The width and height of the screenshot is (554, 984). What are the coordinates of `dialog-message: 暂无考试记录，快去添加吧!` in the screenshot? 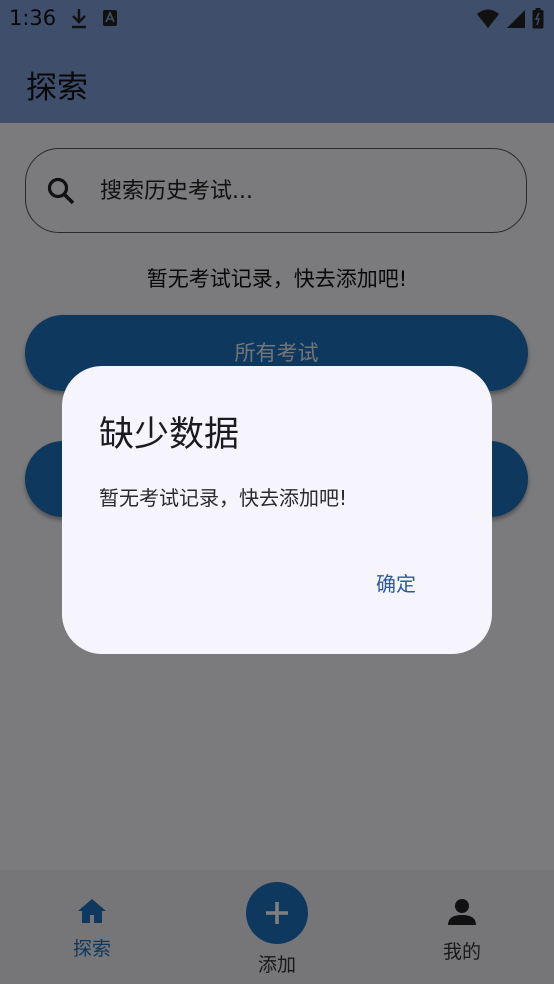 It's located at (223, 498).